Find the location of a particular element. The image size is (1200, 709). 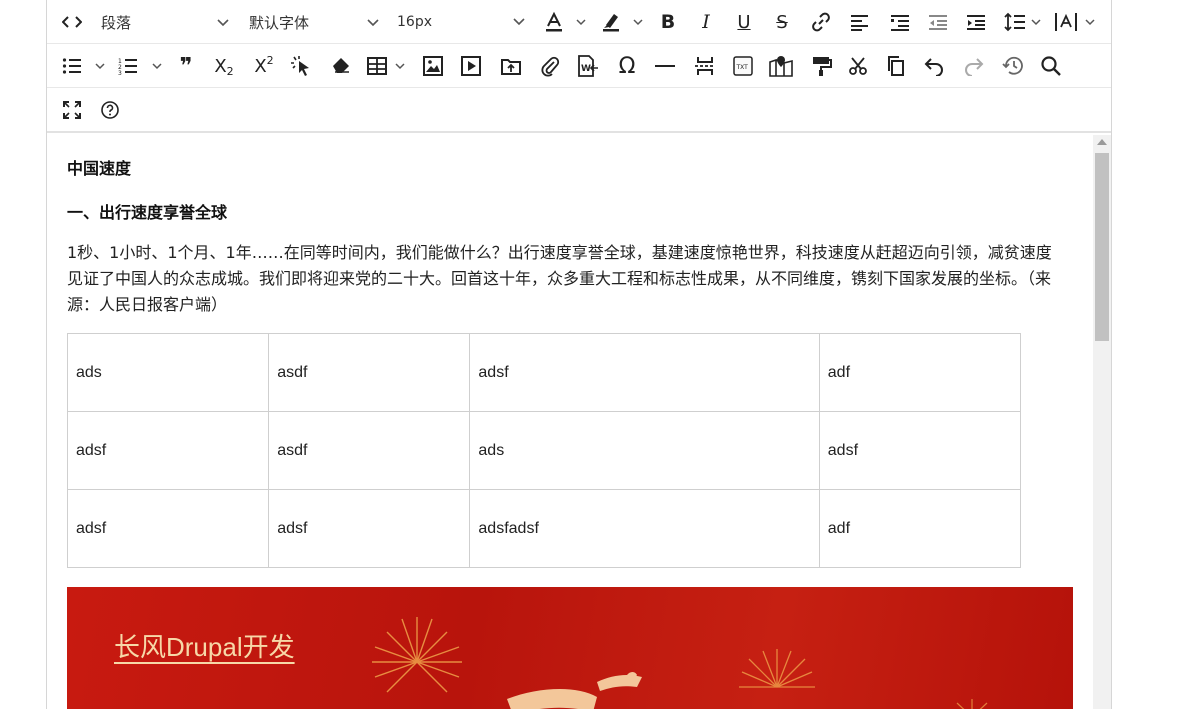

paragraph-format-dropdown: 段落 is located at coordinates (166, 22).